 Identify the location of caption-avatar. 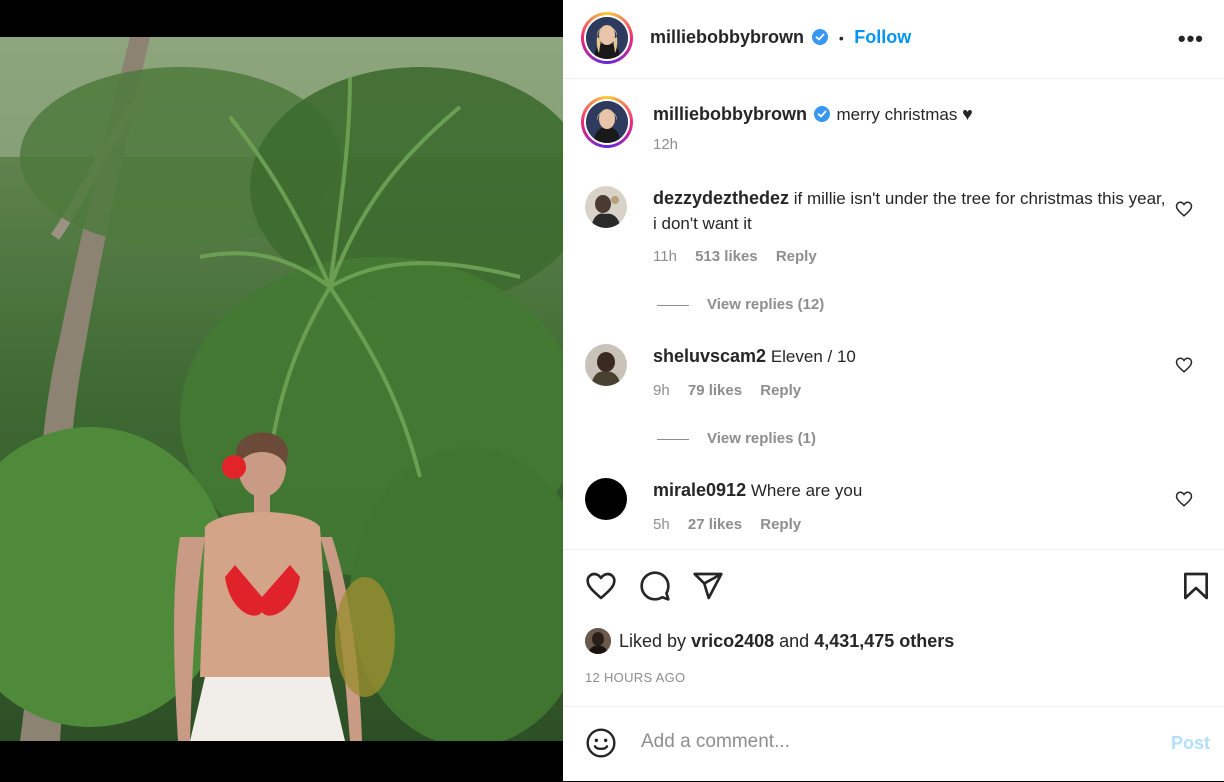
(607, 122).